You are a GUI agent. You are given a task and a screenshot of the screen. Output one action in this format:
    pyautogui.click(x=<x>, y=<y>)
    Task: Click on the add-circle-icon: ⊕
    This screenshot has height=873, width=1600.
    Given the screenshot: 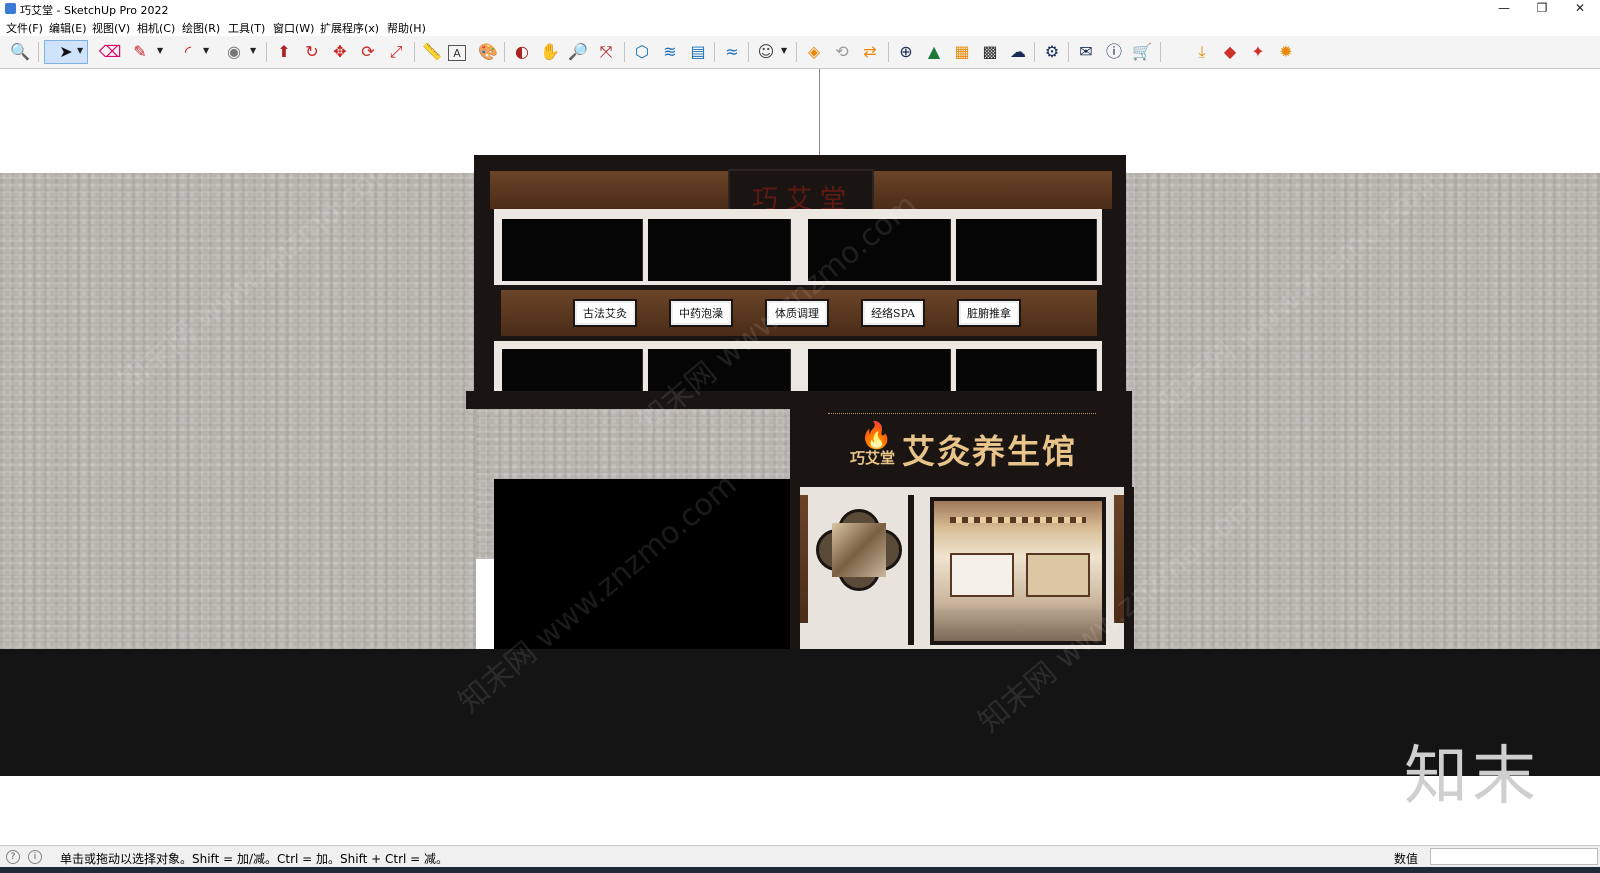 What is the action you would take?
    pyautogui.click(x=906, y=52)
    